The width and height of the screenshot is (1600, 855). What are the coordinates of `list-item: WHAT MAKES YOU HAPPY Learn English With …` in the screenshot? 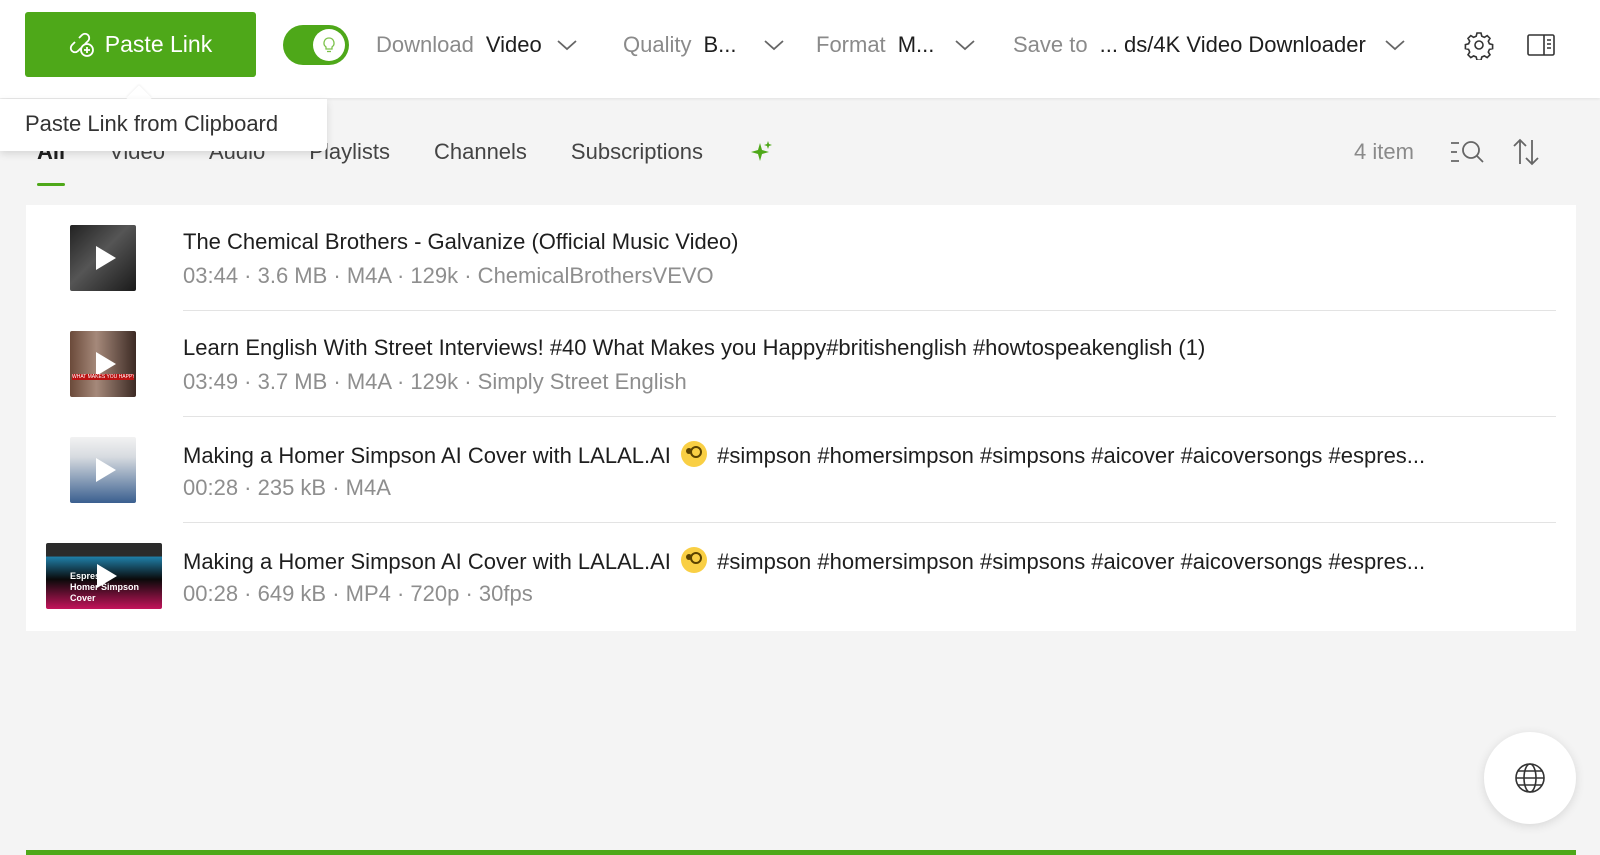 It's located at (801, 364).